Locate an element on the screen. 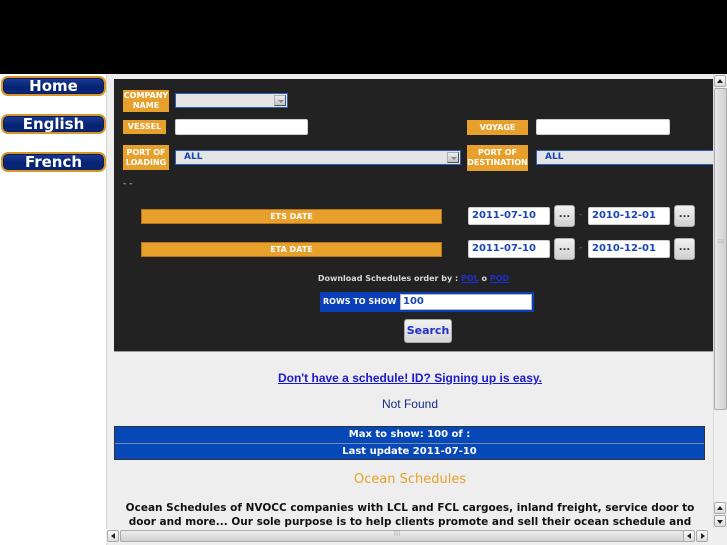 The image size is (727, 545). nav-english-button: English is located at coordinates (53, 124).